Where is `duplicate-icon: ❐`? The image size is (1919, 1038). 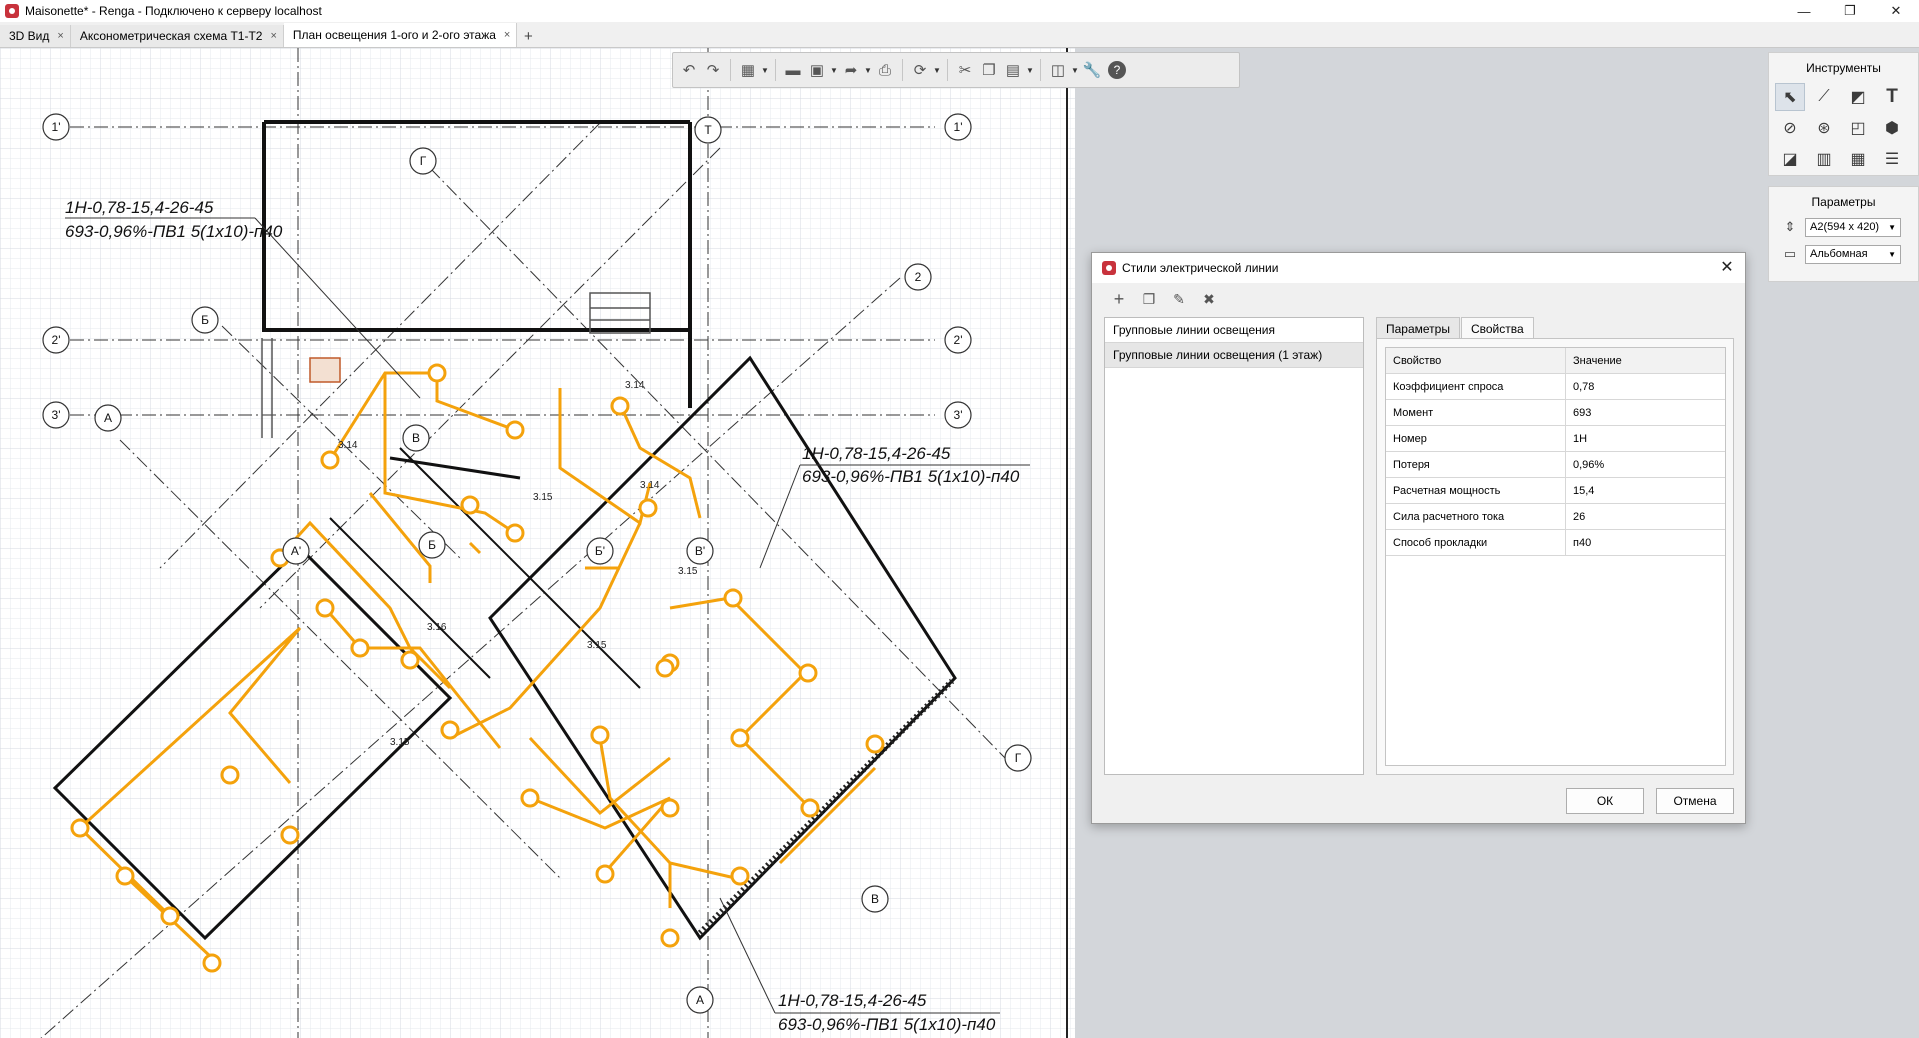
duplicate-icon: ❐ is located at coordinates (1149, 299).